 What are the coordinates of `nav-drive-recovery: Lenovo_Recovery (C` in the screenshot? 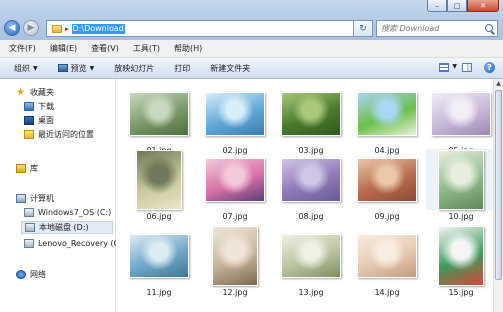 It's located at (71, 243).